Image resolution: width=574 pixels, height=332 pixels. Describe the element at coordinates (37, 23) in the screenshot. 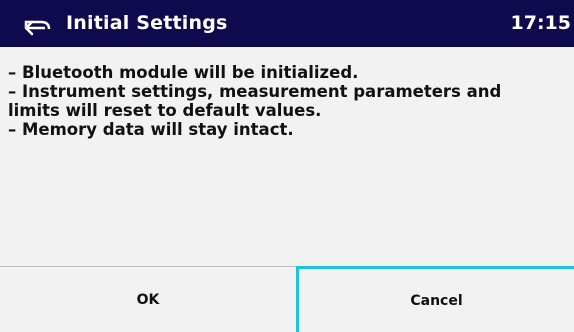

I see `back-arrow-icon` at that location.